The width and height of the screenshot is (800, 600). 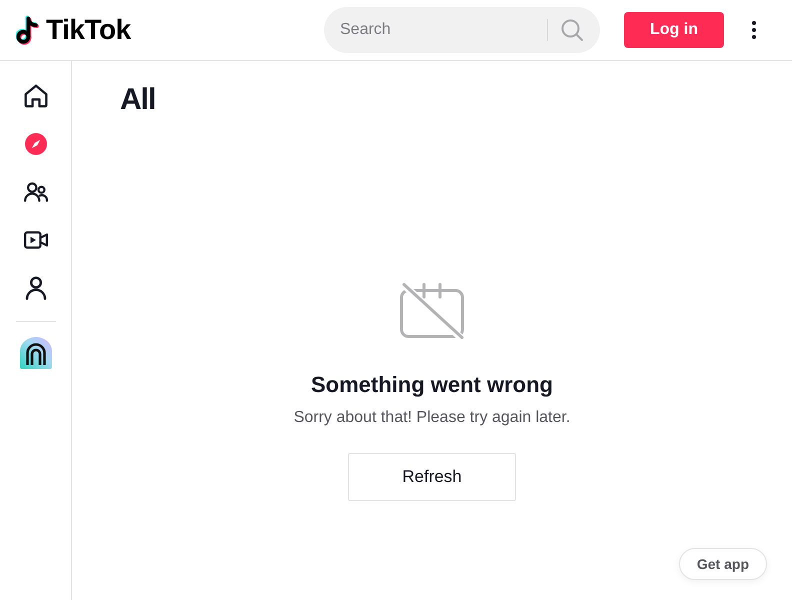 I want to click on vertical-dots-icon, so click(x=754, y=30).